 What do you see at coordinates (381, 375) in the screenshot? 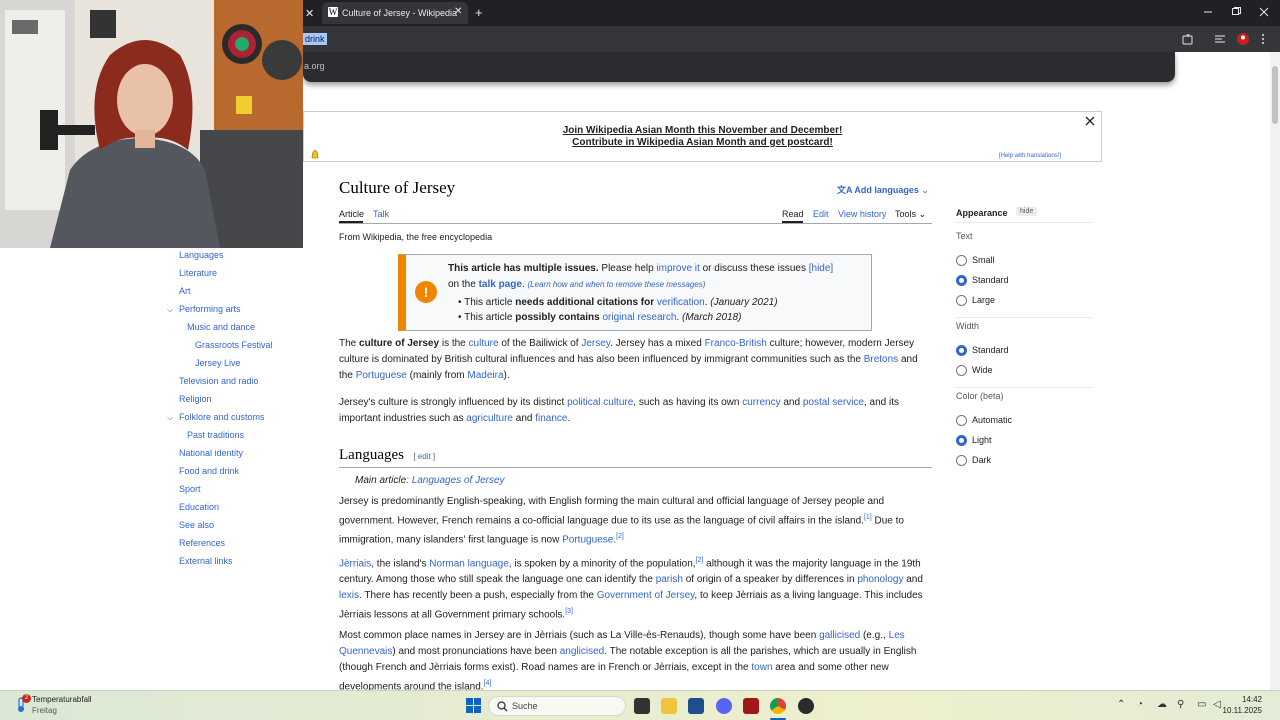
I see `portuguese-link: Portuguese` at bounding box center [381, 375].